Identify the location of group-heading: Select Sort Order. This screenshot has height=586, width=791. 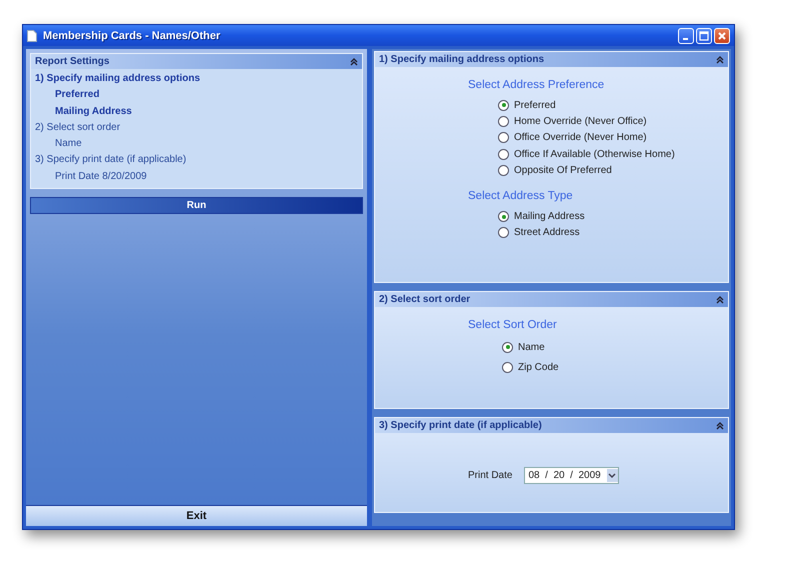
(513, 325).